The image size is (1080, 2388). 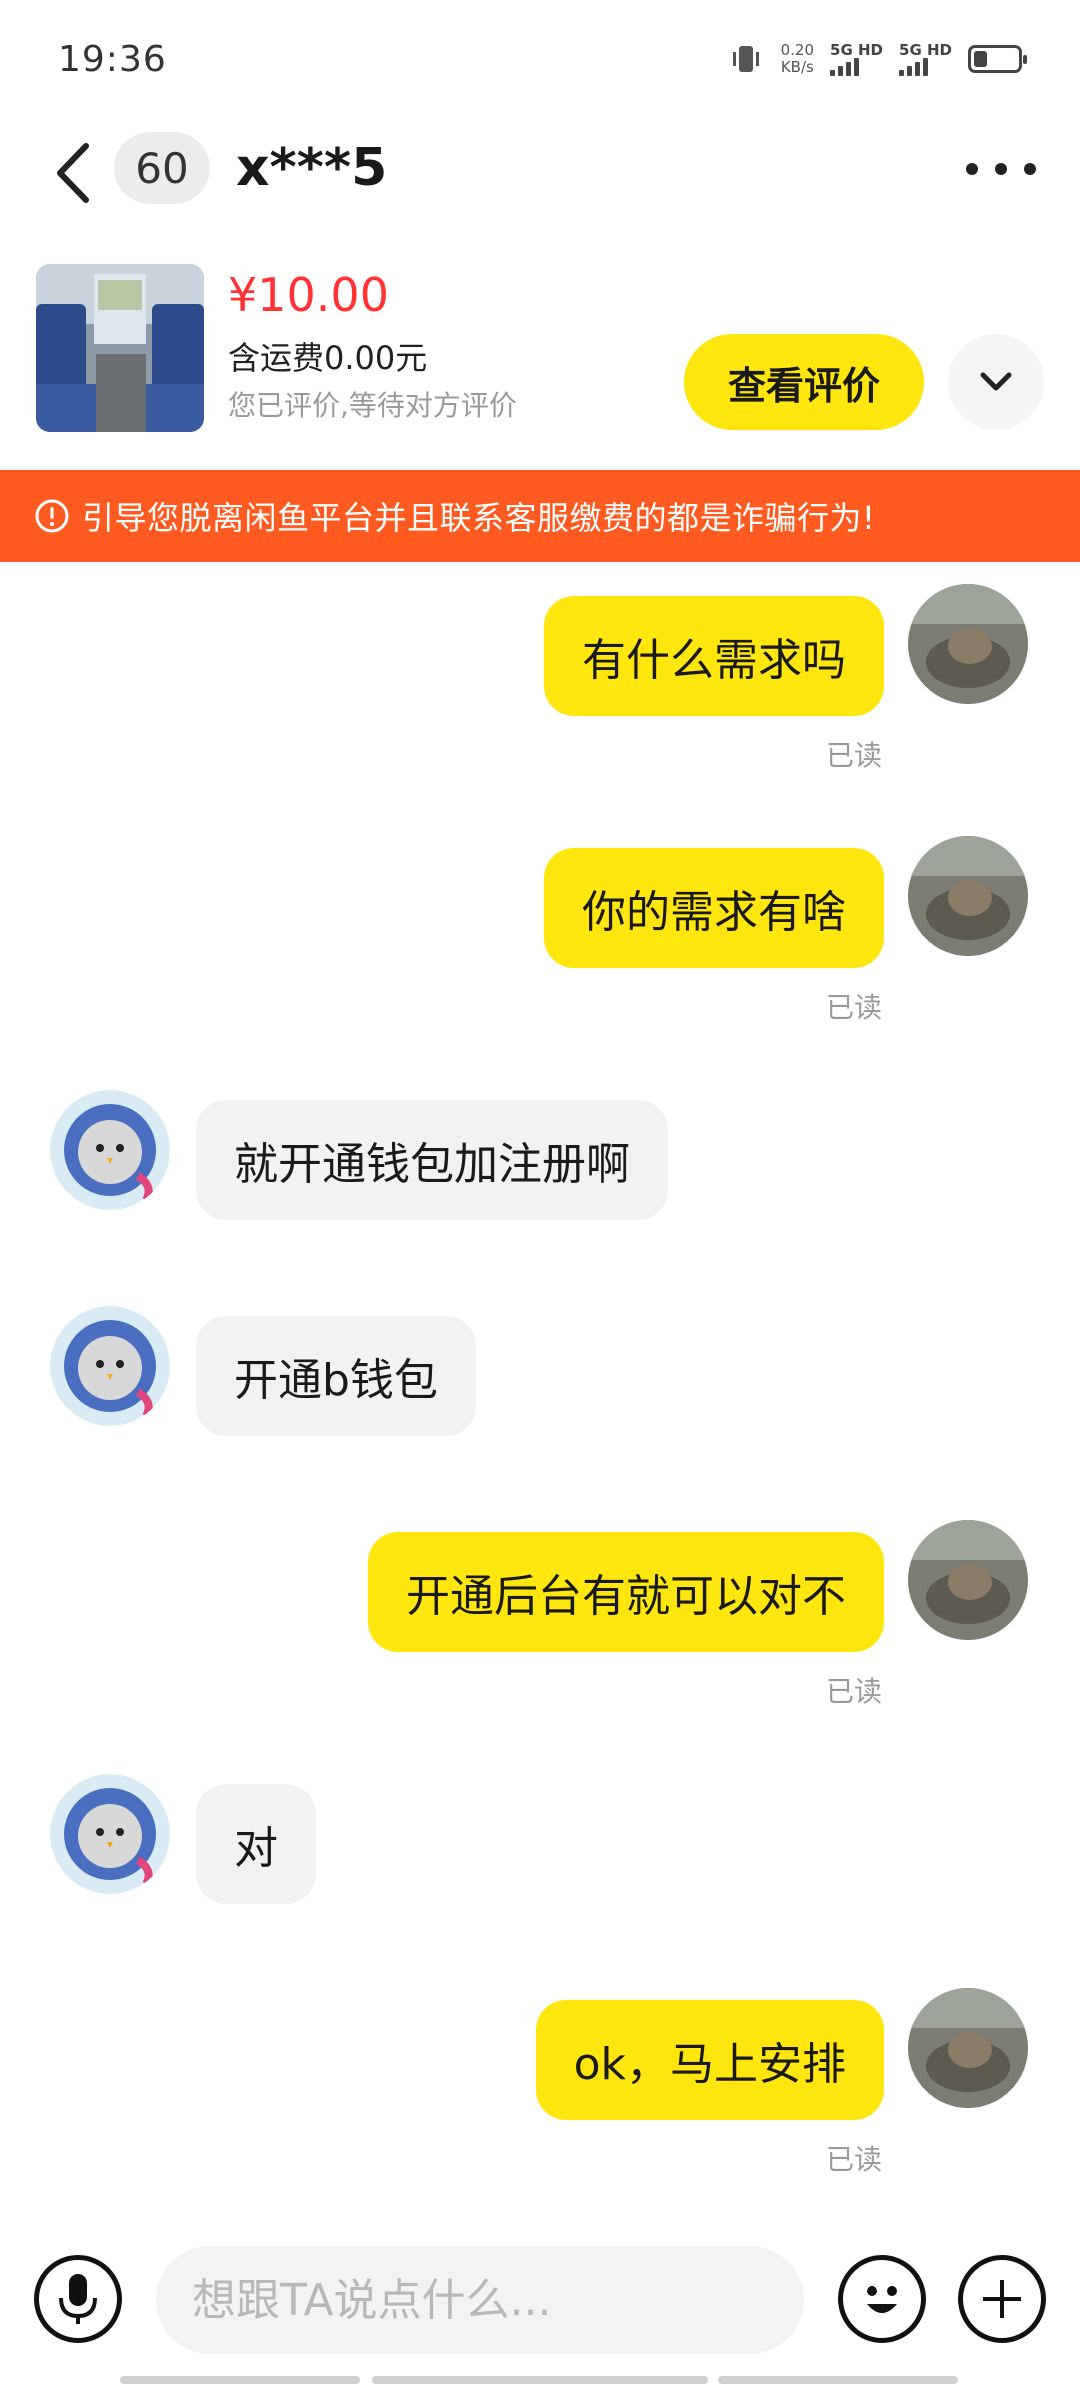 What do you see at coordinates (372, 405) in the screenshot?
I see `review-status: 您已评价,等待对方评价` at bounding box center [372, 405].